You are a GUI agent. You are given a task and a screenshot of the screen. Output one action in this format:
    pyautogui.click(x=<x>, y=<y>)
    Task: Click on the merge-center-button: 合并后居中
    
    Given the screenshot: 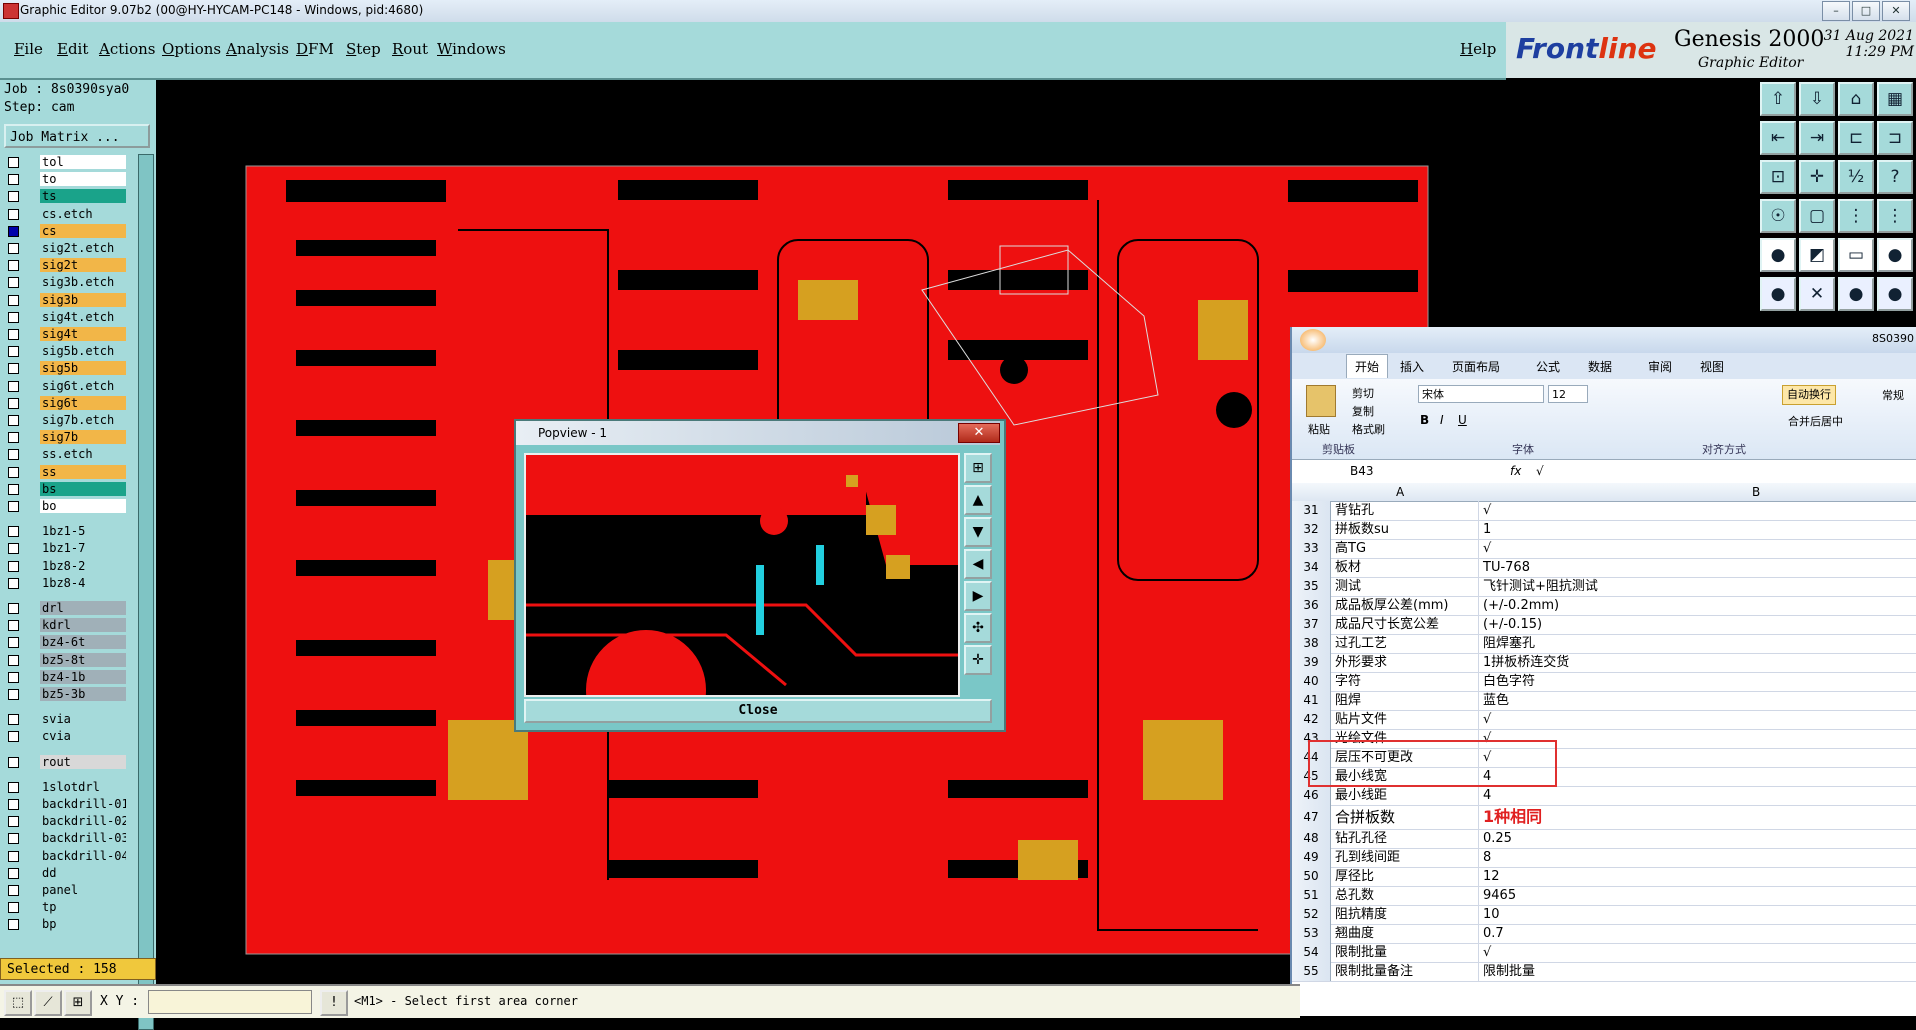 What is the action you would take?
    pyautogui.click(x=1815, y=421)
    